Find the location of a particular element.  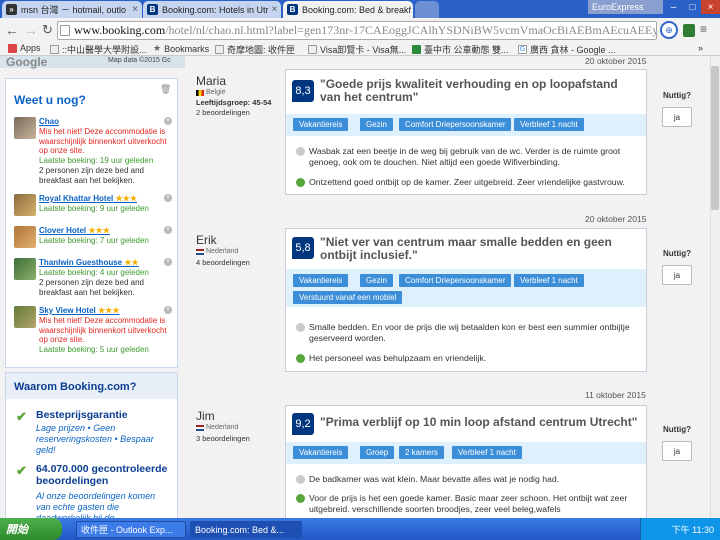

start-button: 開始 is located at coordinates (31, 529).